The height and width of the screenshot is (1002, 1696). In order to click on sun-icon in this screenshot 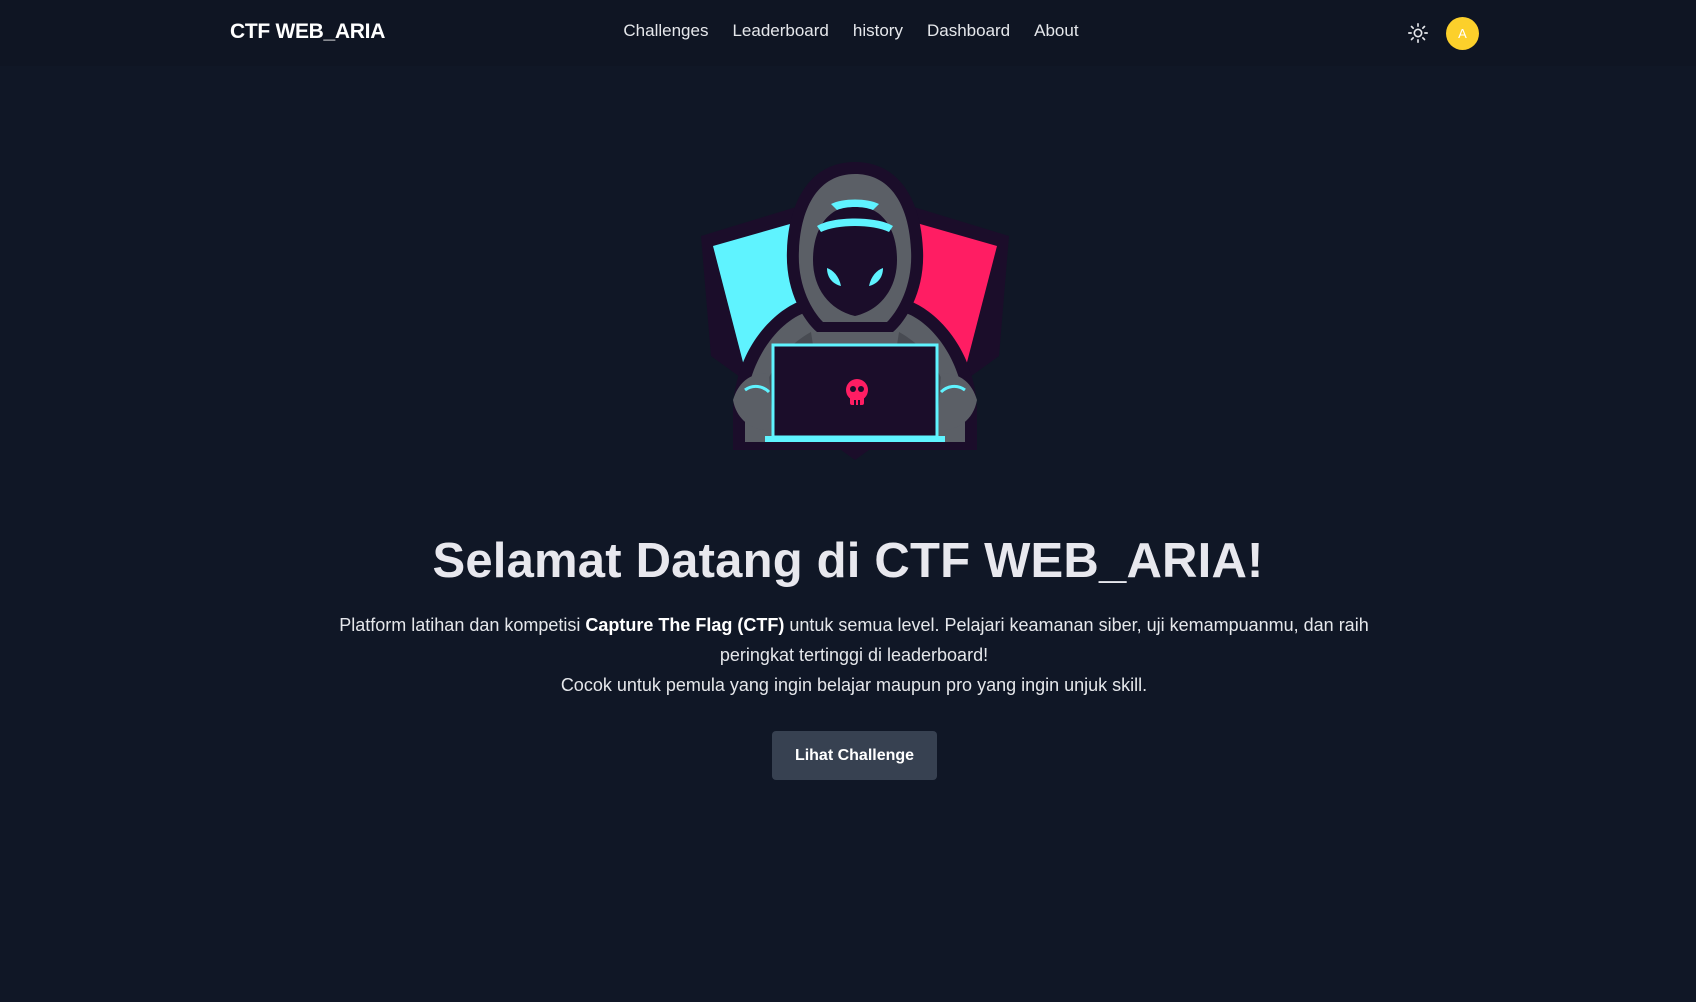, I will do `click(1418, 33)`.